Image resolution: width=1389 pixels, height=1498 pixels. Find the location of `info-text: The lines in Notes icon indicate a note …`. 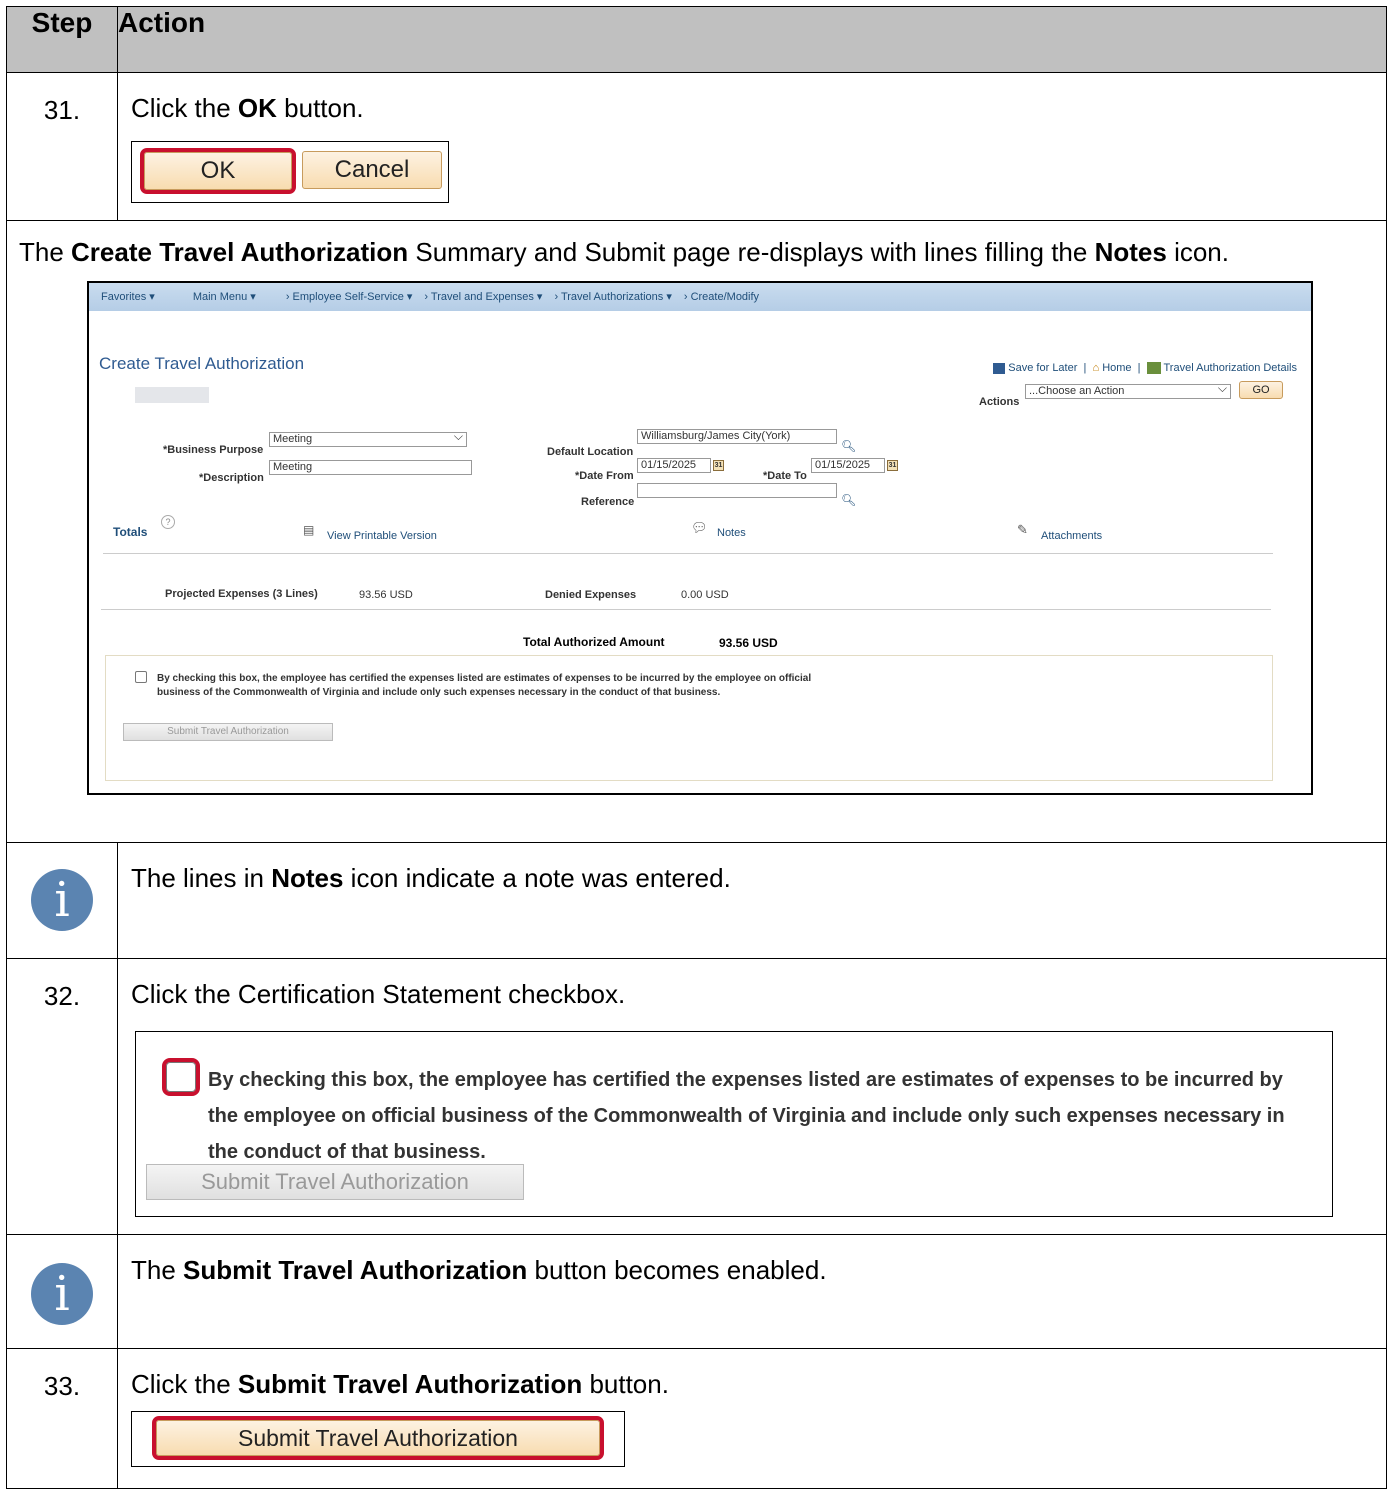

info-text: The lines in Notes icon indicate a note … is located at coordinates (752, 900).